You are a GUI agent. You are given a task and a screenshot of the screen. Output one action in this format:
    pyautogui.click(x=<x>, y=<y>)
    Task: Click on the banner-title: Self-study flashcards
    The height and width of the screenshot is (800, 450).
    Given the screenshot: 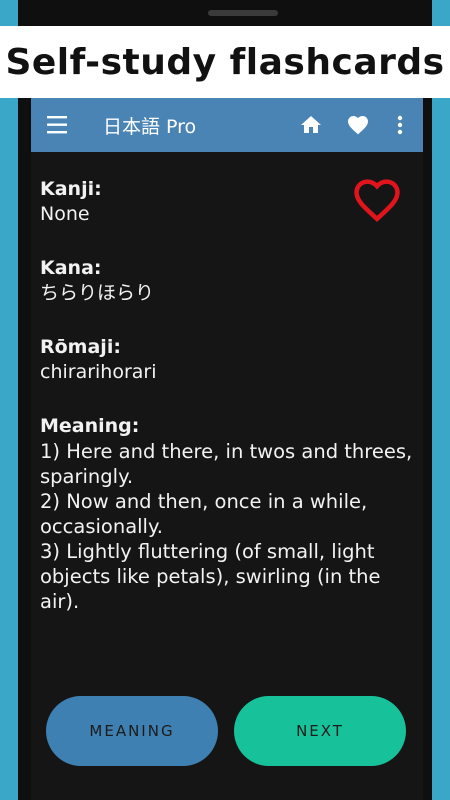 What is the action you would take?
    pyautogui.click(x=225, y=62)
    